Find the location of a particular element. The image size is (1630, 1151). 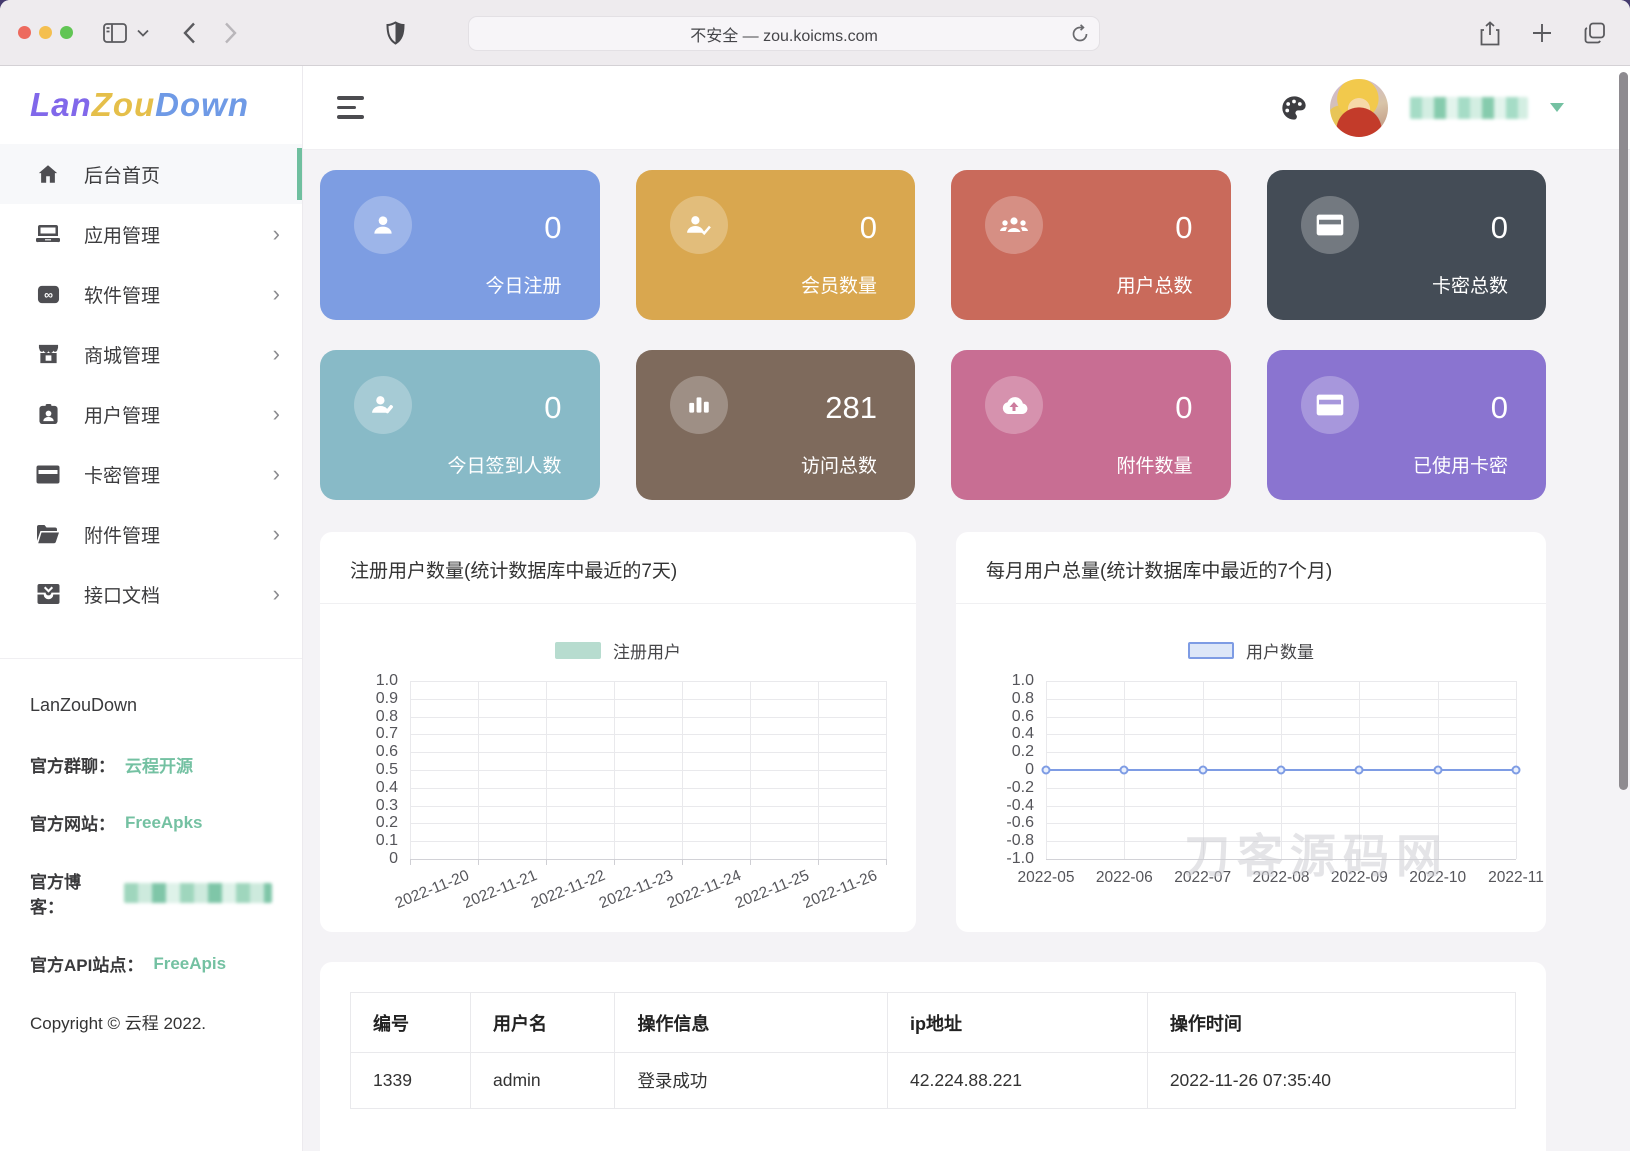

stat-card-today-register: 0 今日注册 is located at coordinates (460, 245).